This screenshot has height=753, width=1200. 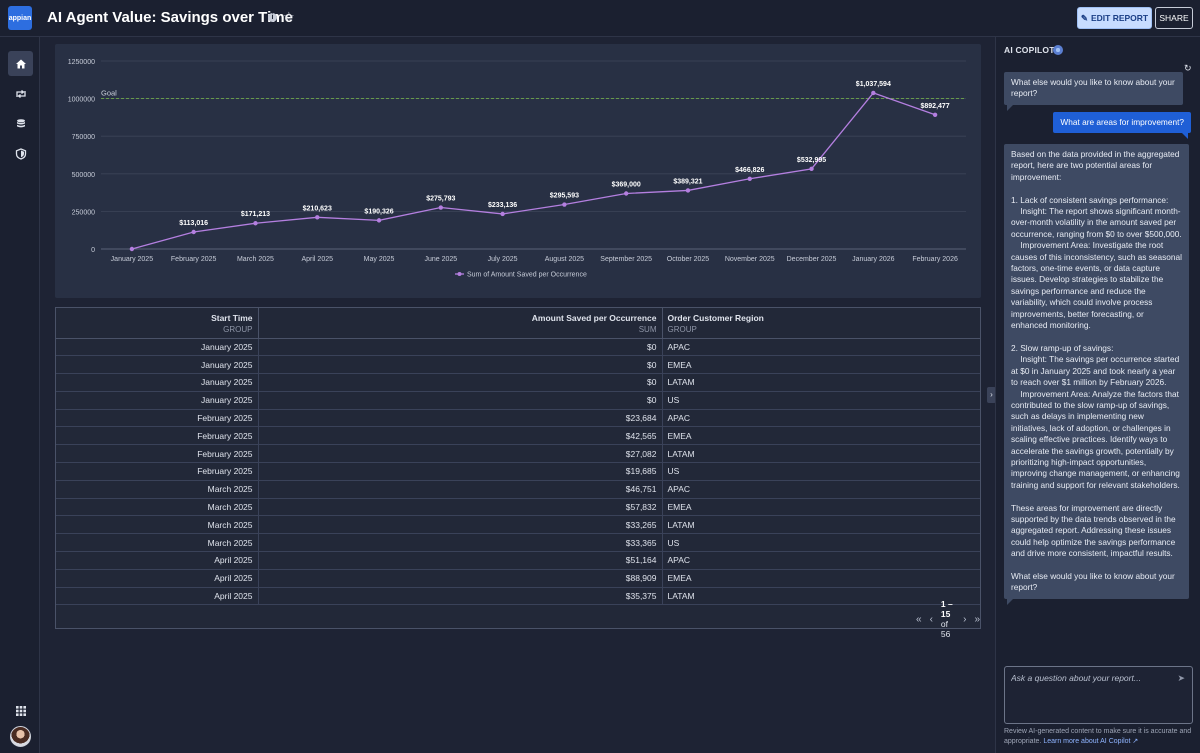 I want to click on appian-logo: appian, so click(x=20, y=18).